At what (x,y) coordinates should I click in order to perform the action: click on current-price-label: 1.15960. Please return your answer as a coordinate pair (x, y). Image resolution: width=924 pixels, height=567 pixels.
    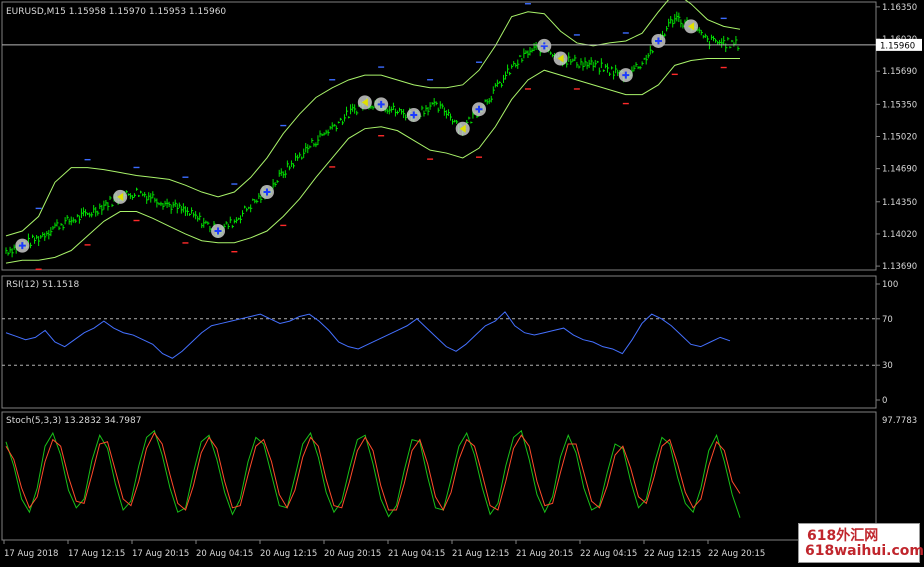
    Looking at the image, I should click on (897, 46).